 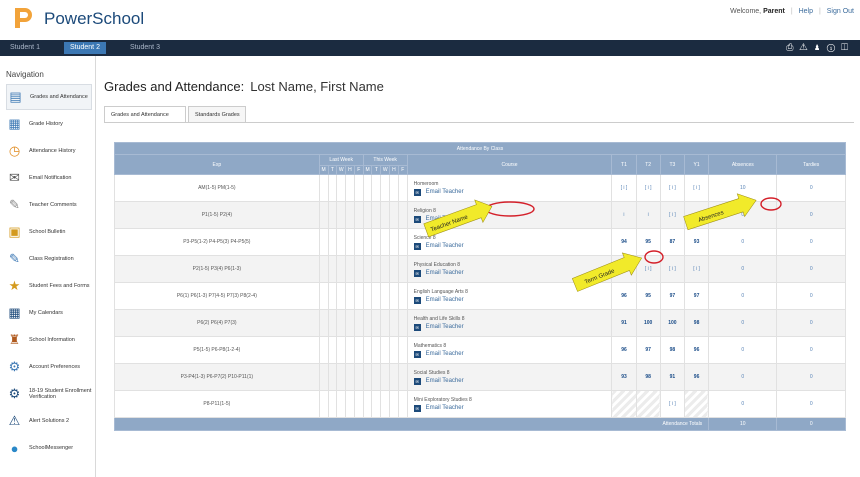 I want to click on grade-t2: 98, so click(x=648, y=377).